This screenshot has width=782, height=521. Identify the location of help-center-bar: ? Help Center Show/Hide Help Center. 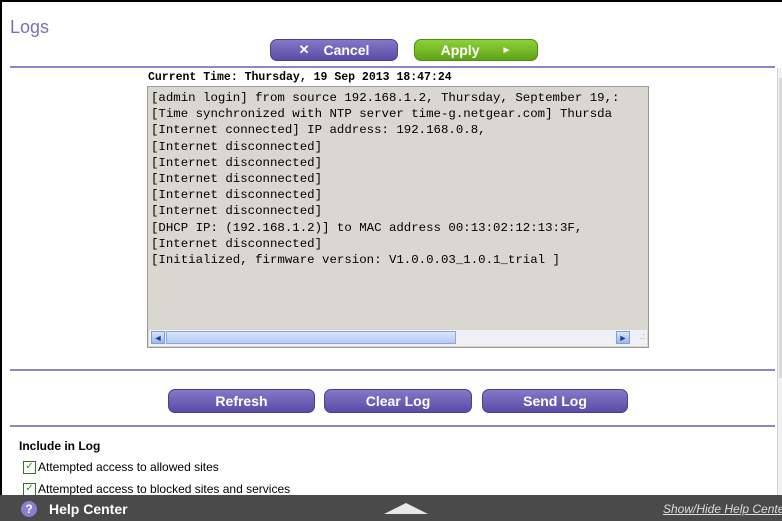
(391, 508).